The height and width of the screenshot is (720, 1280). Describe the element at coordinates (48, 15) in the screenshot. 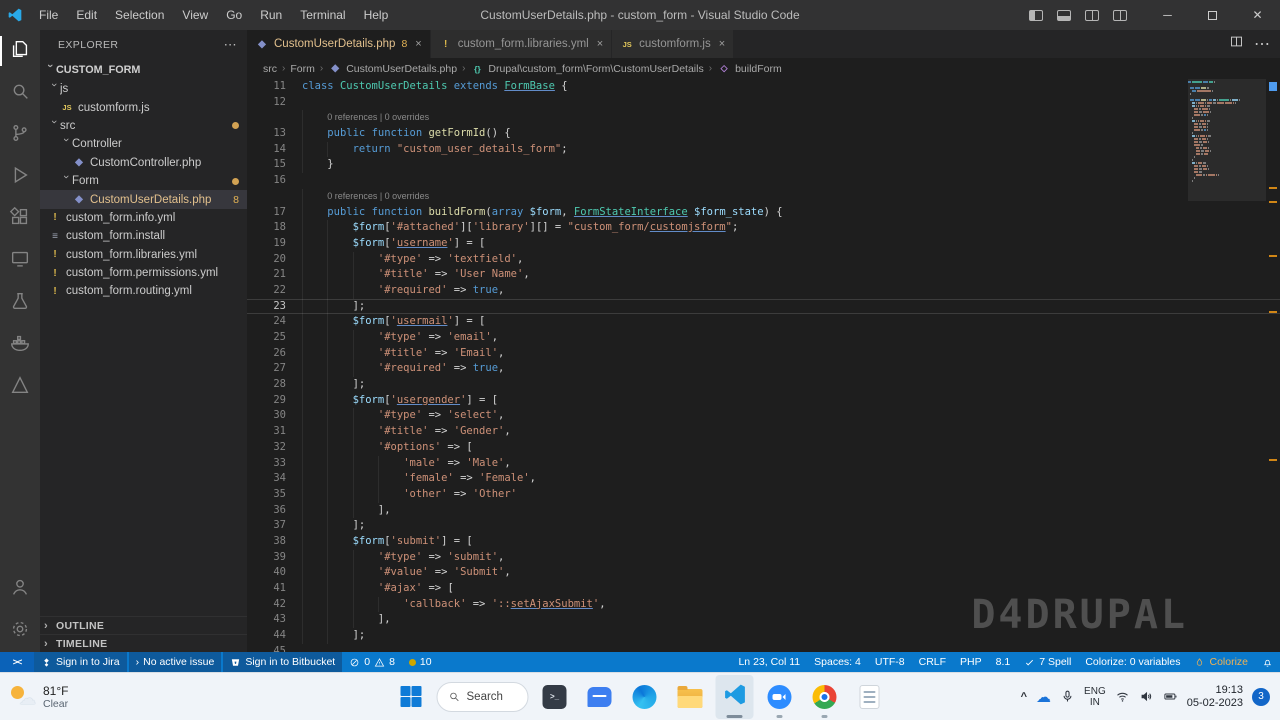

I see `menu-file: File` at that location.